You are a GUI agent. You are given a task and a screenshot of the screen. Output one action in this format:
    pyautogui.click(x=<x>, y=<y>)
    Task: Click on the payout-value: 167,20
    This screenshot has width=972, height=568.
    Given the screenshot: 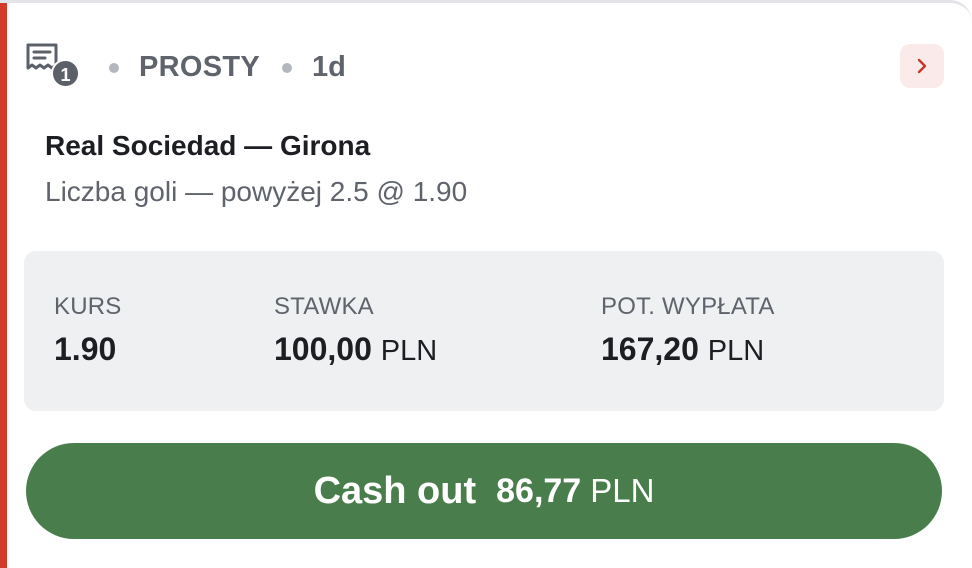 What is the action you would take?
    pyautogui.click(x=650, y=349)
    